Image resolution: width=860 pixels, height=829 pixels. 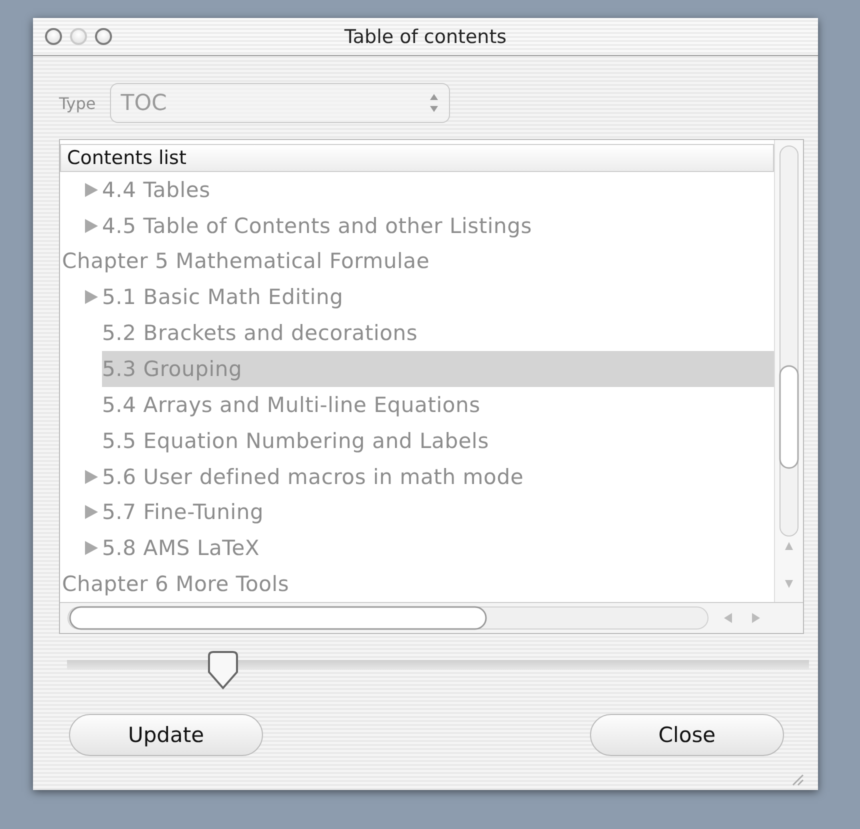 I want to click on tree-item: 5.2 Brackets and decorations, so click(x=260, y=333).